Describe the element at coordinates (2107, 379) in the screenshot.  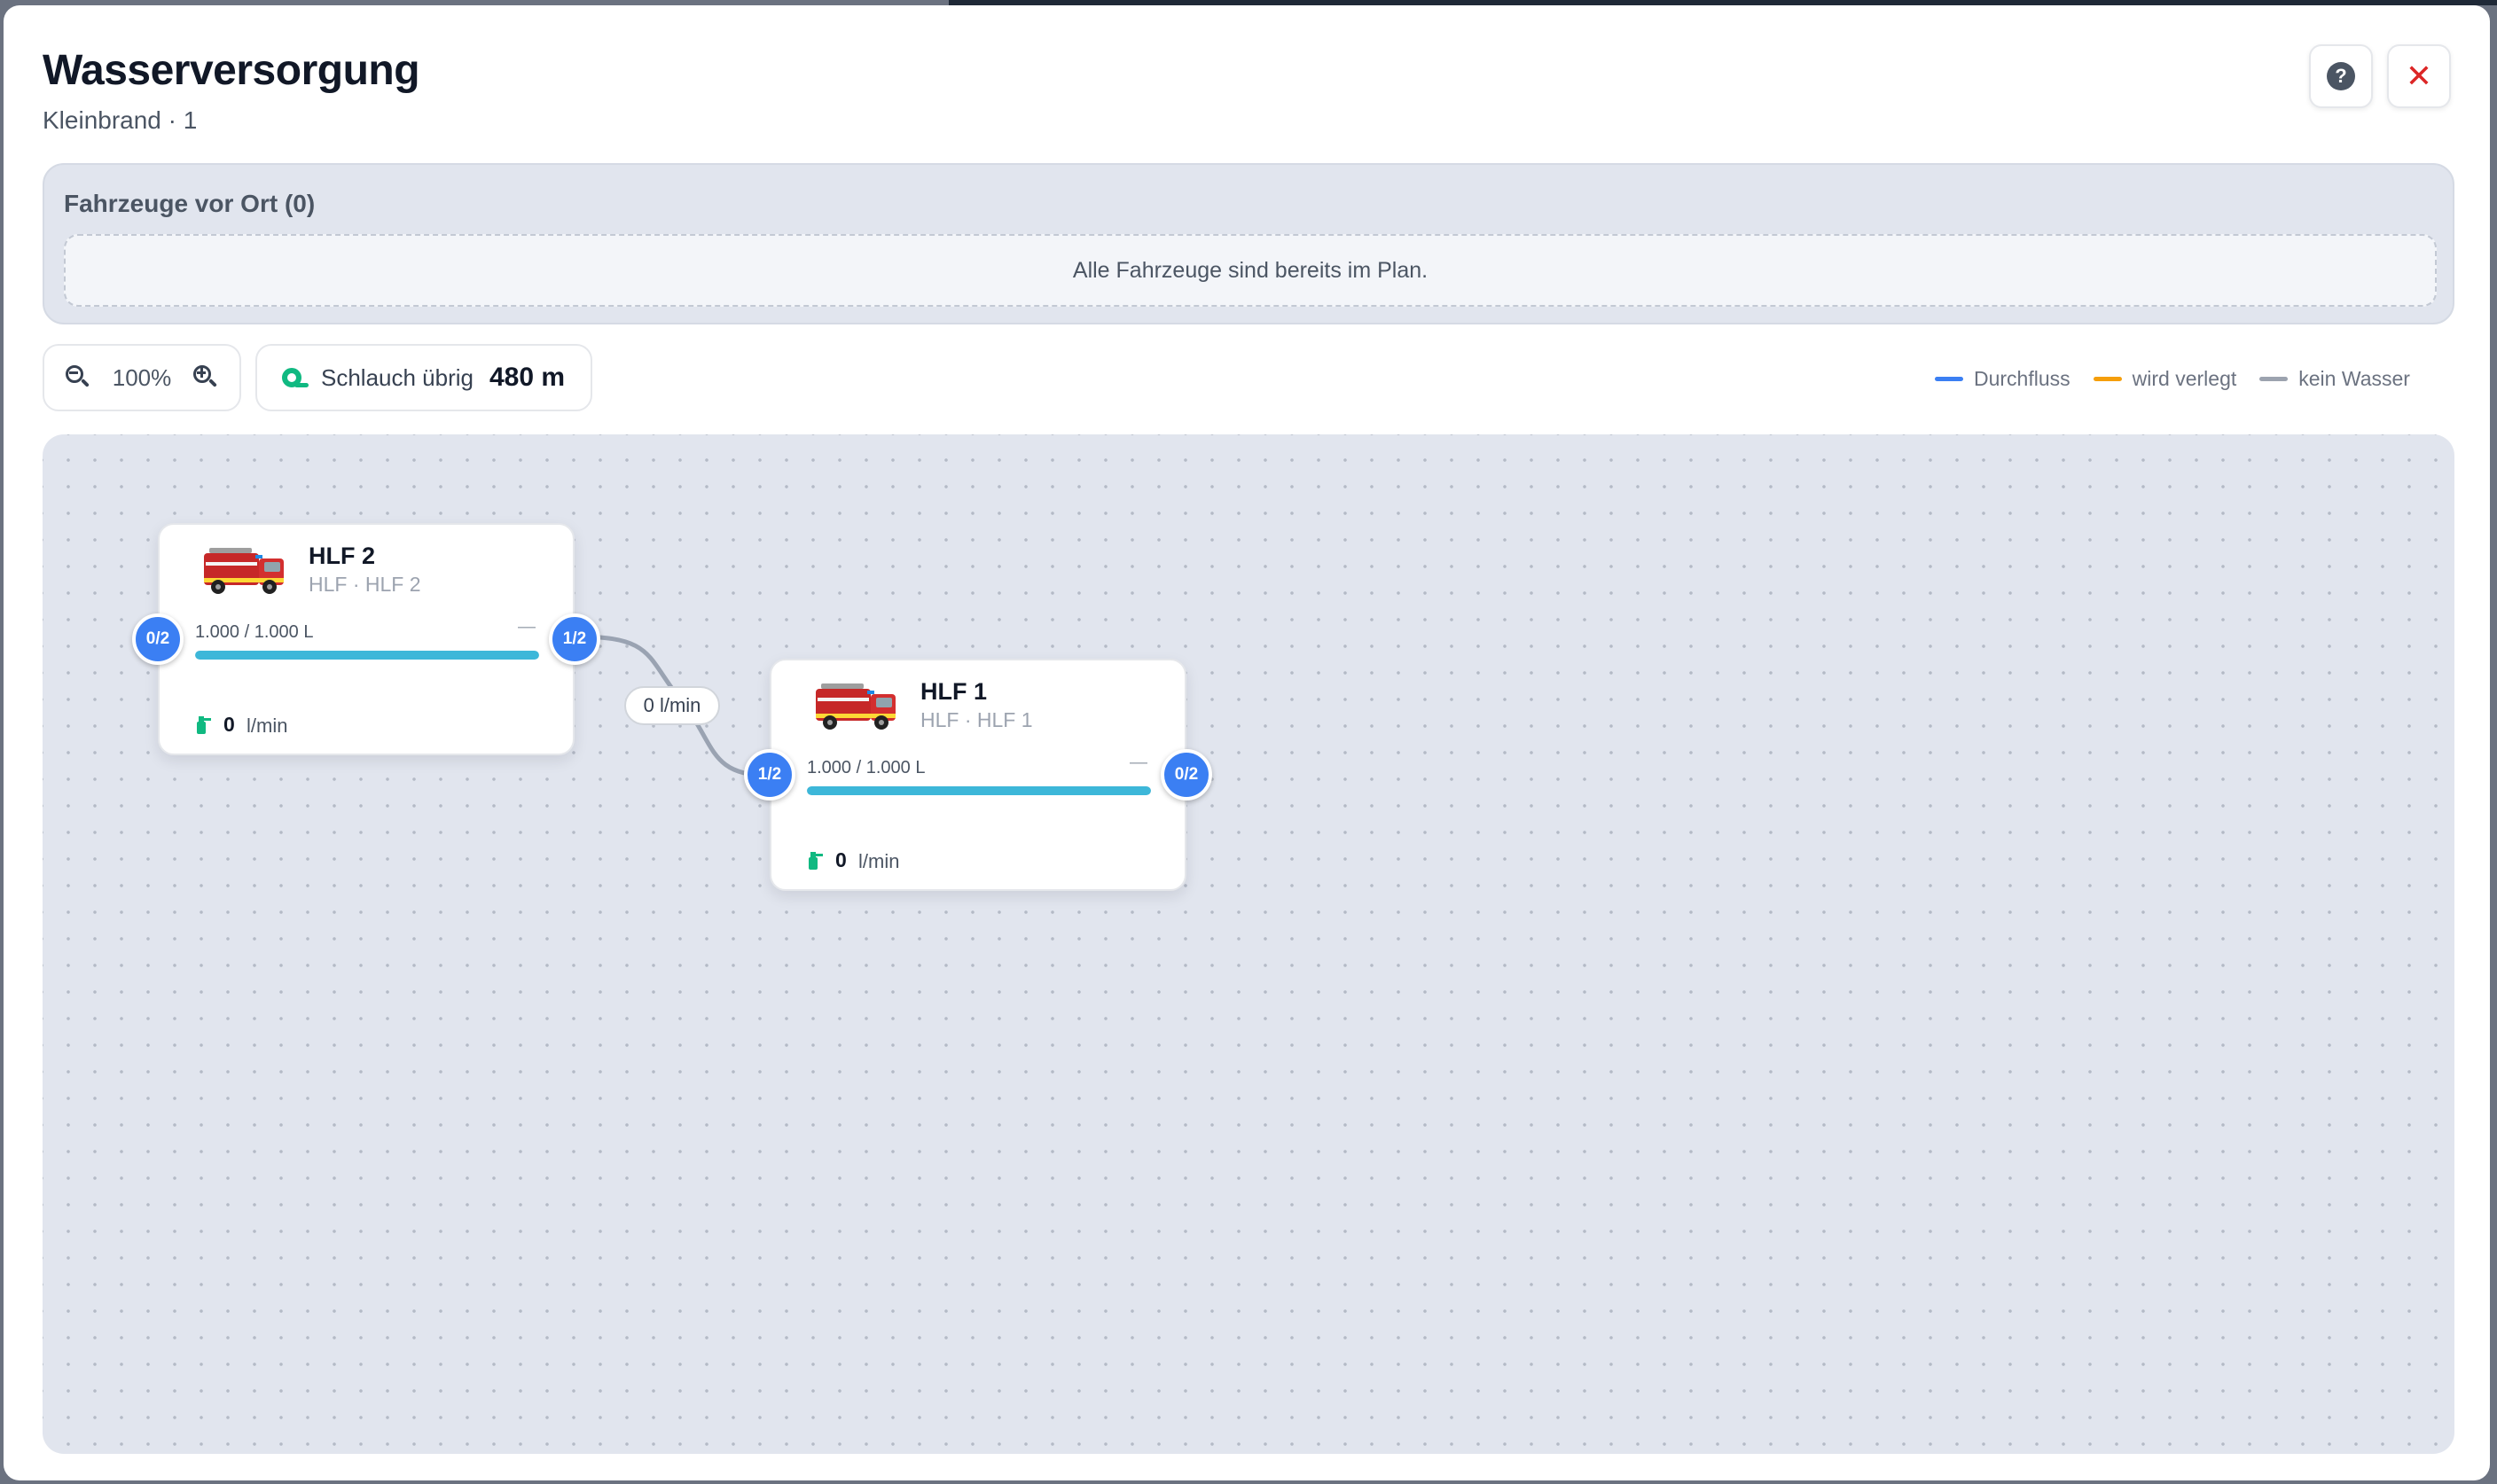
I see `legend-swatch-laying` at that location.